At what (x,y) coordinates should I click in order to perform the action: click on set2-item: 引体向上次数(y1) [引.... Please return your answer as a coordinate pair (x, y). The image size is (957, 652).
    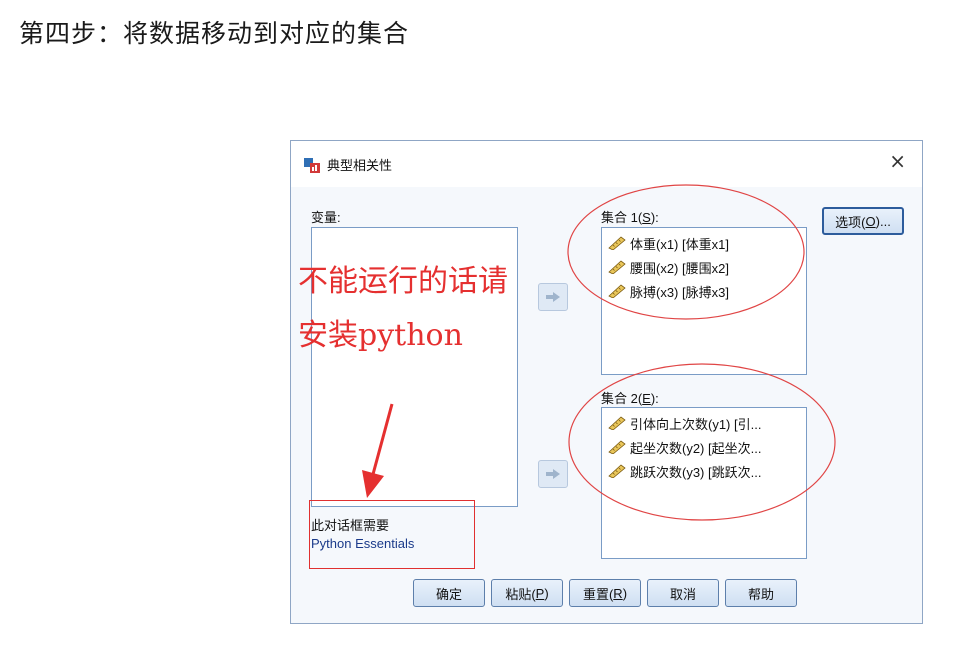
    Looking at the image, I should click on (704, 423).